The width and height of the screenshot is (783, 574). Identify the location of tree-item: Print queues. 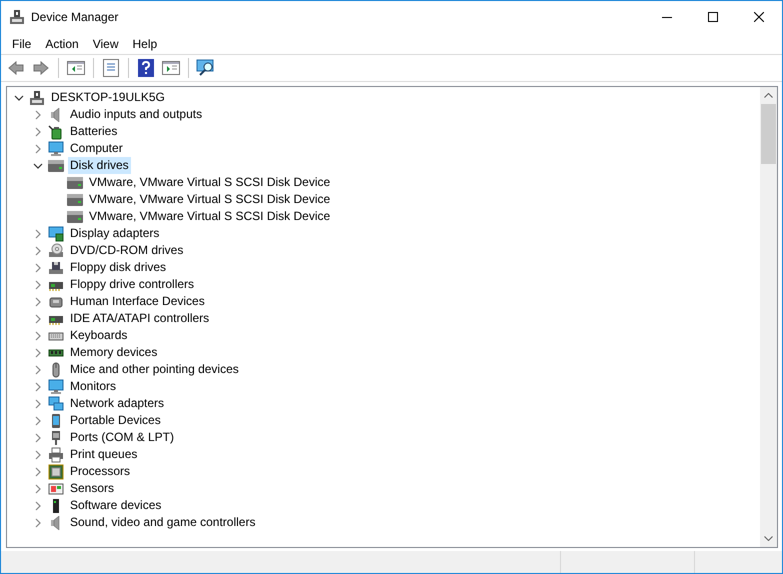
(104, 454).